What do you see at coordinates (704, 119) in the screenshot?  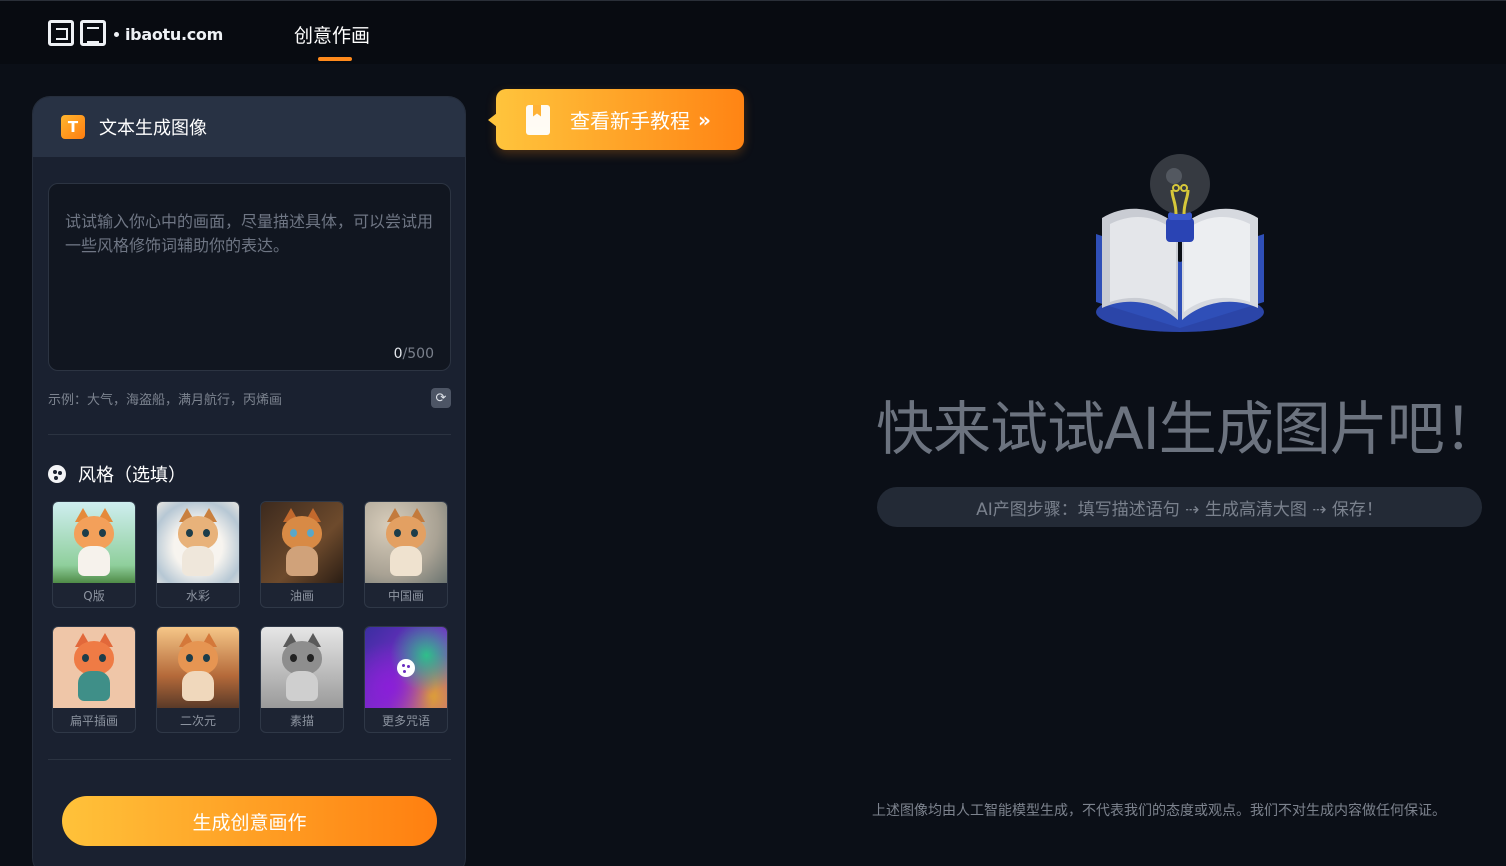 I see `double-chevron-icon: »` at bounding box center [704, 119].